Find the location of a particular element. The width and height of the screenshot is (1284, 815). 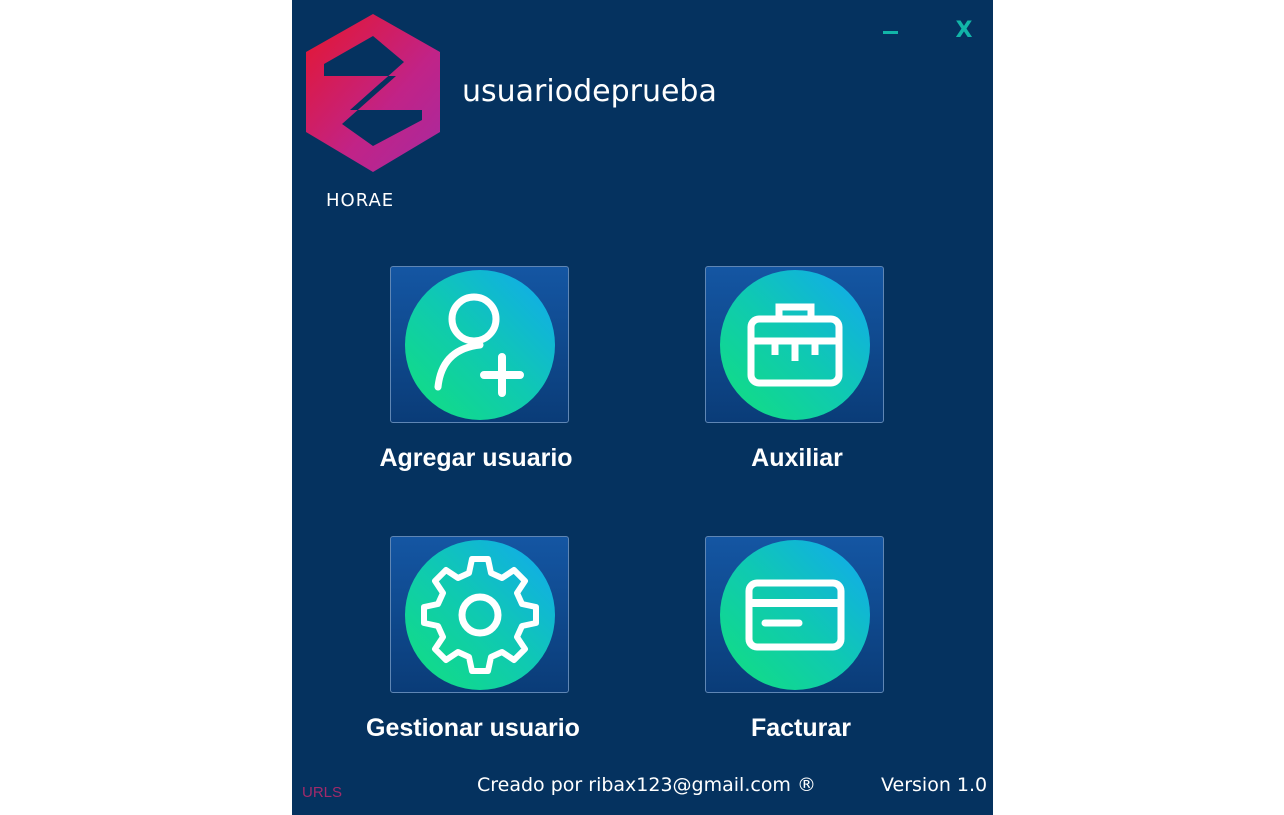

manage-user-label: Gestionar usuario is located at coordinates (473, 728).